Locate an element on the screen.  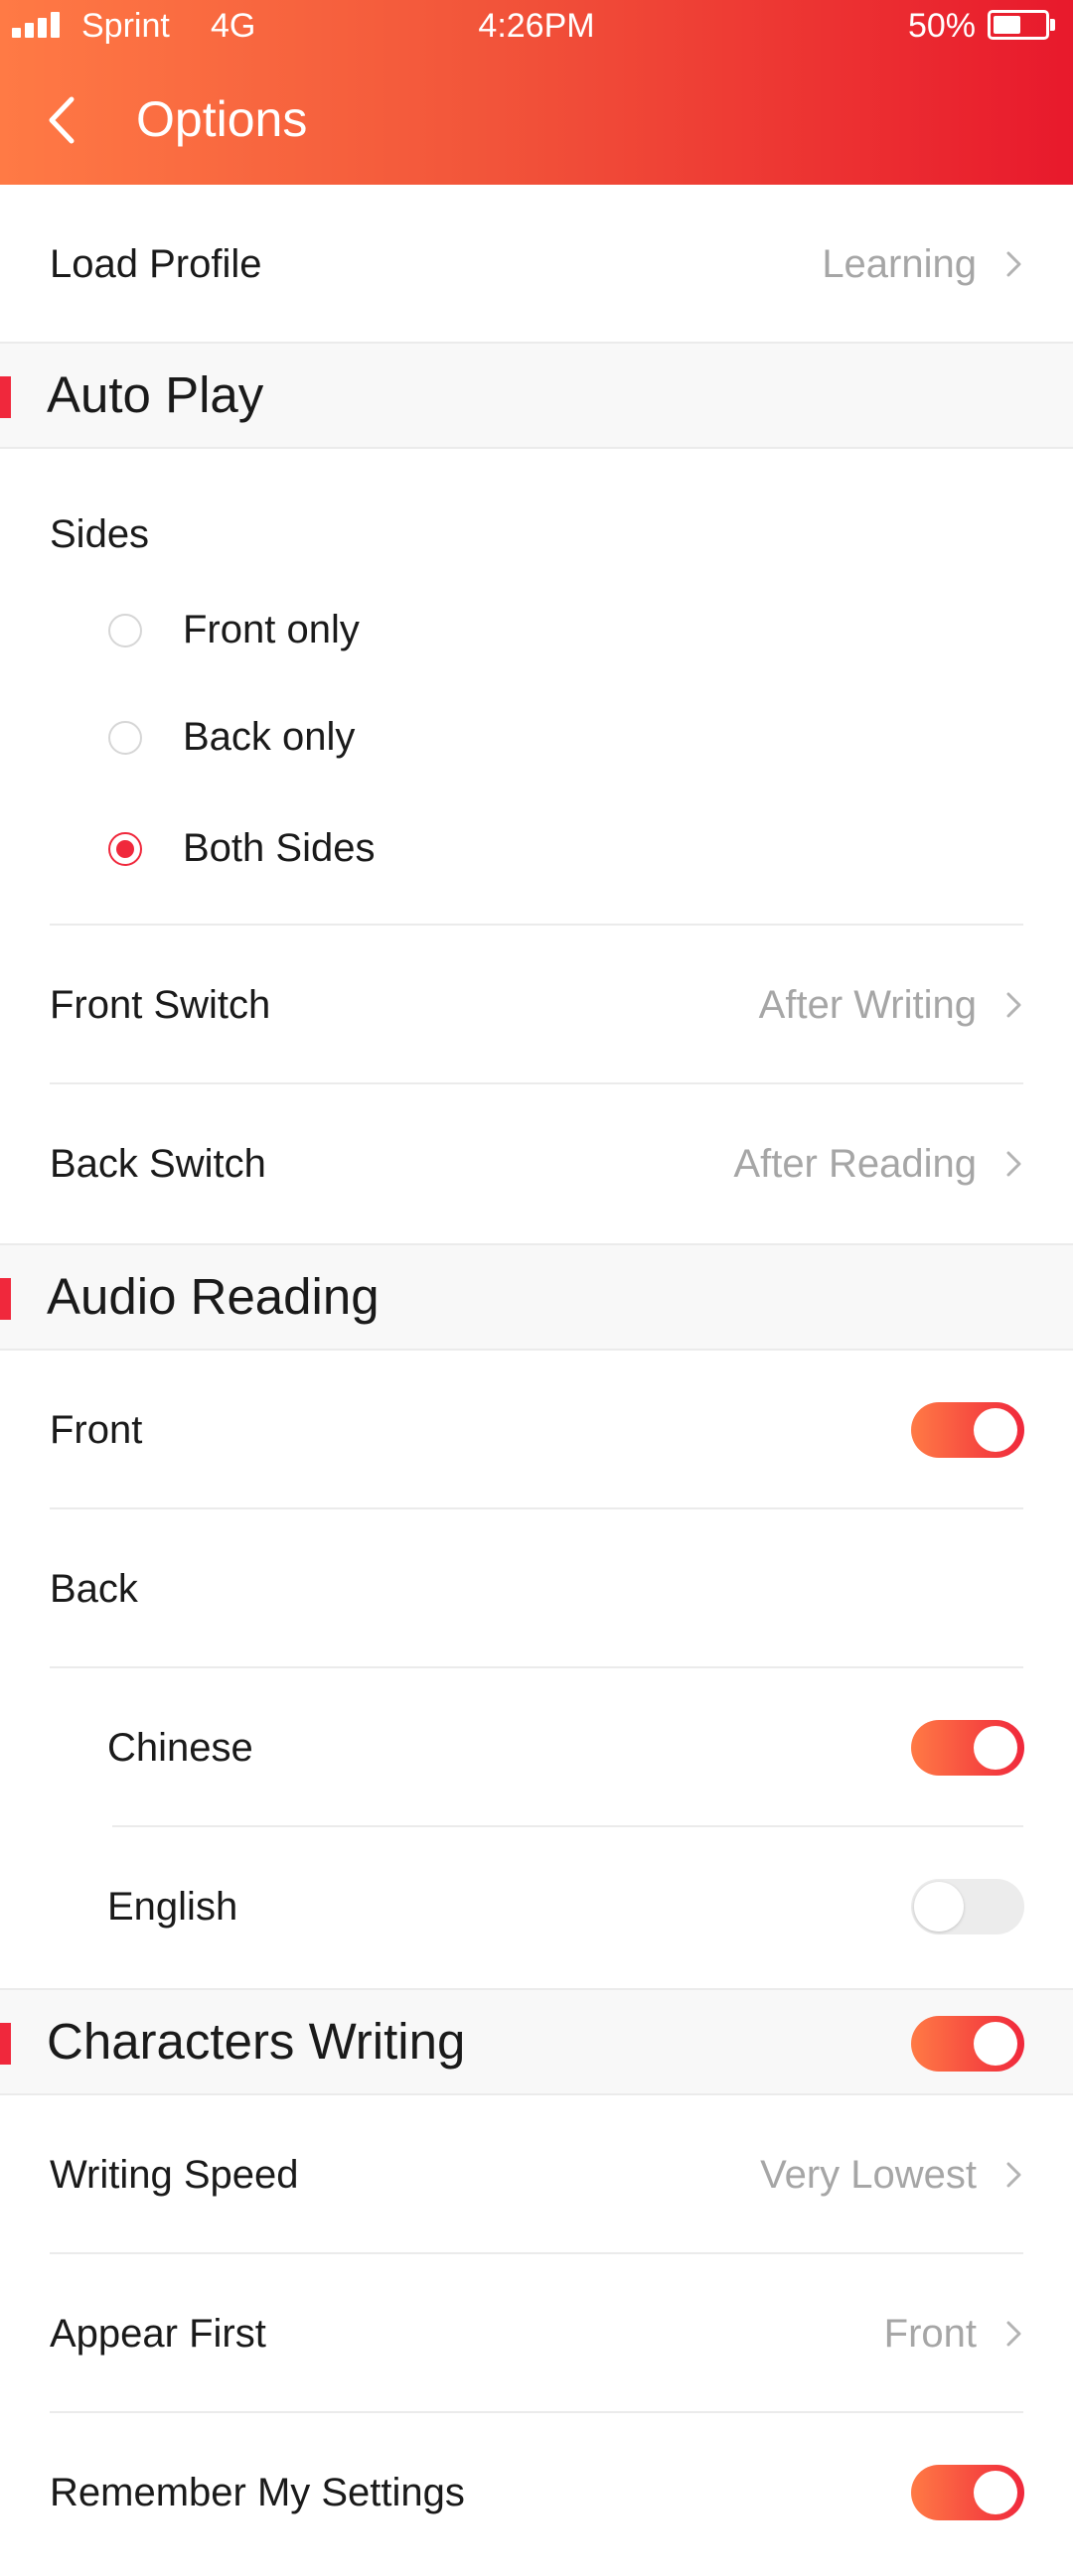
sides-label: Sides is located at coordinates (100, 534).